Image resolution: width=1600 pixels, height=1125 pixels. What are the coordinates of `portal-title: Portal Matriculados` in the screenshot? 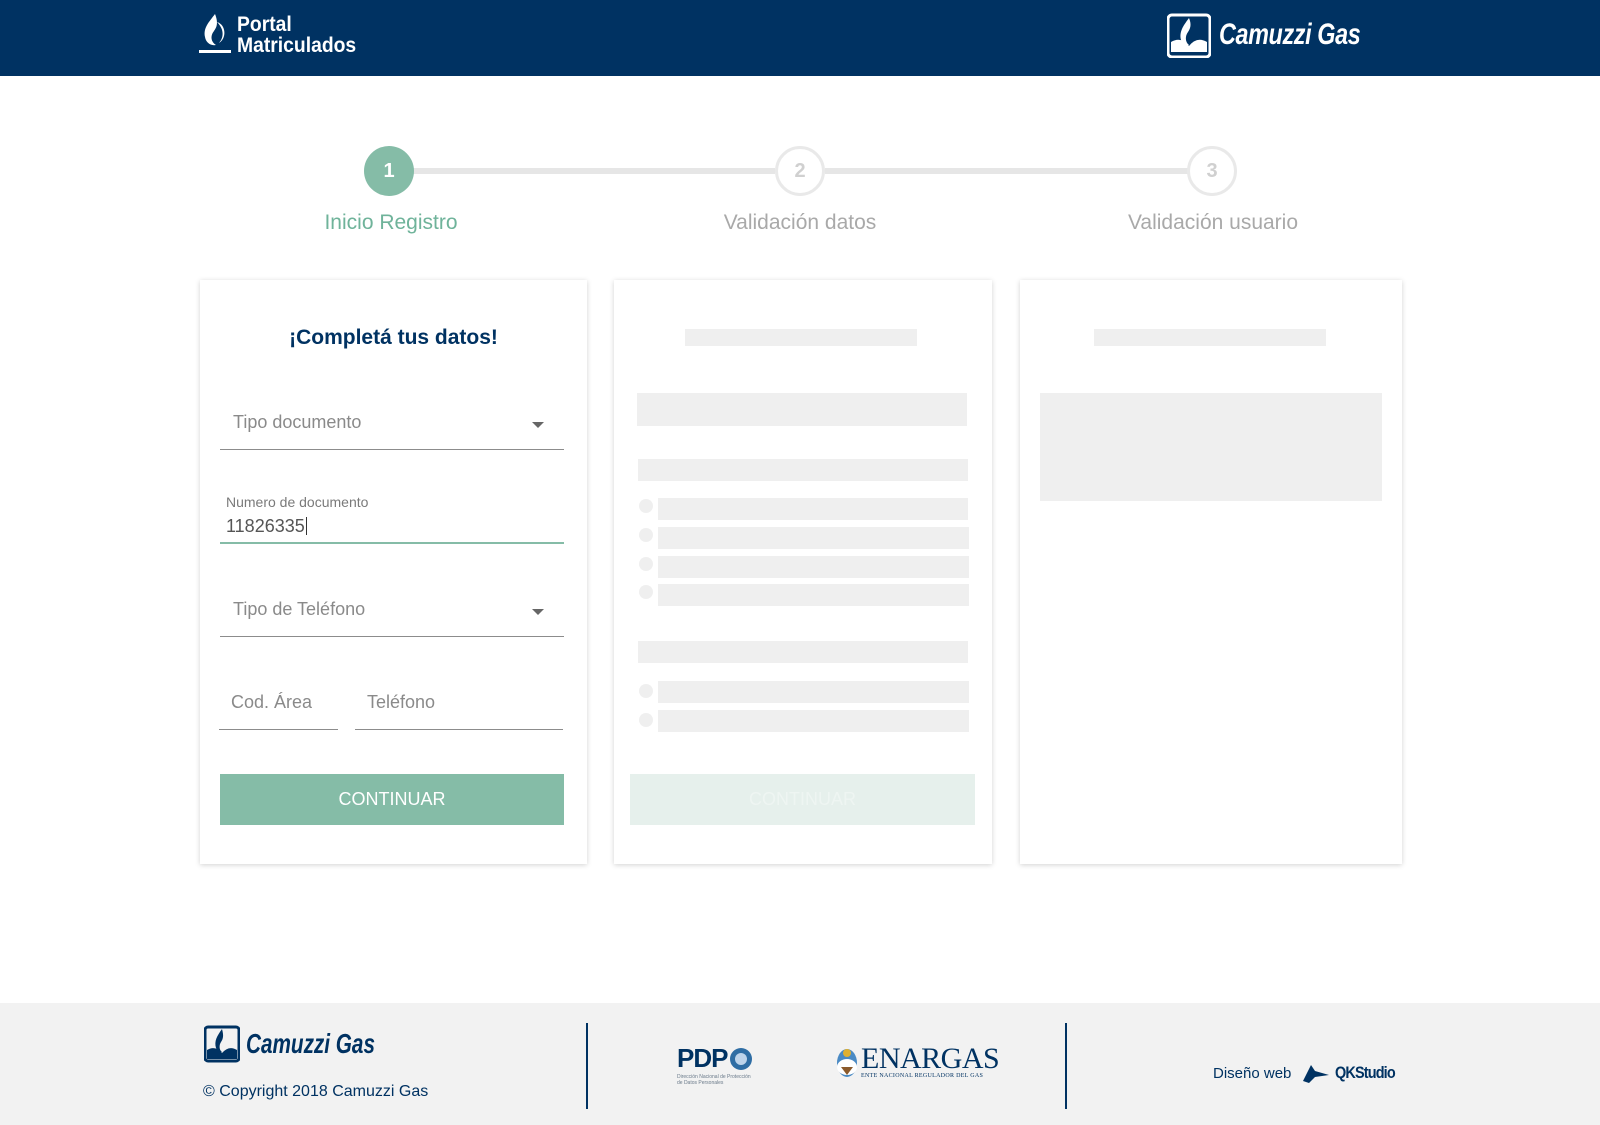 It's located at (296, 35).